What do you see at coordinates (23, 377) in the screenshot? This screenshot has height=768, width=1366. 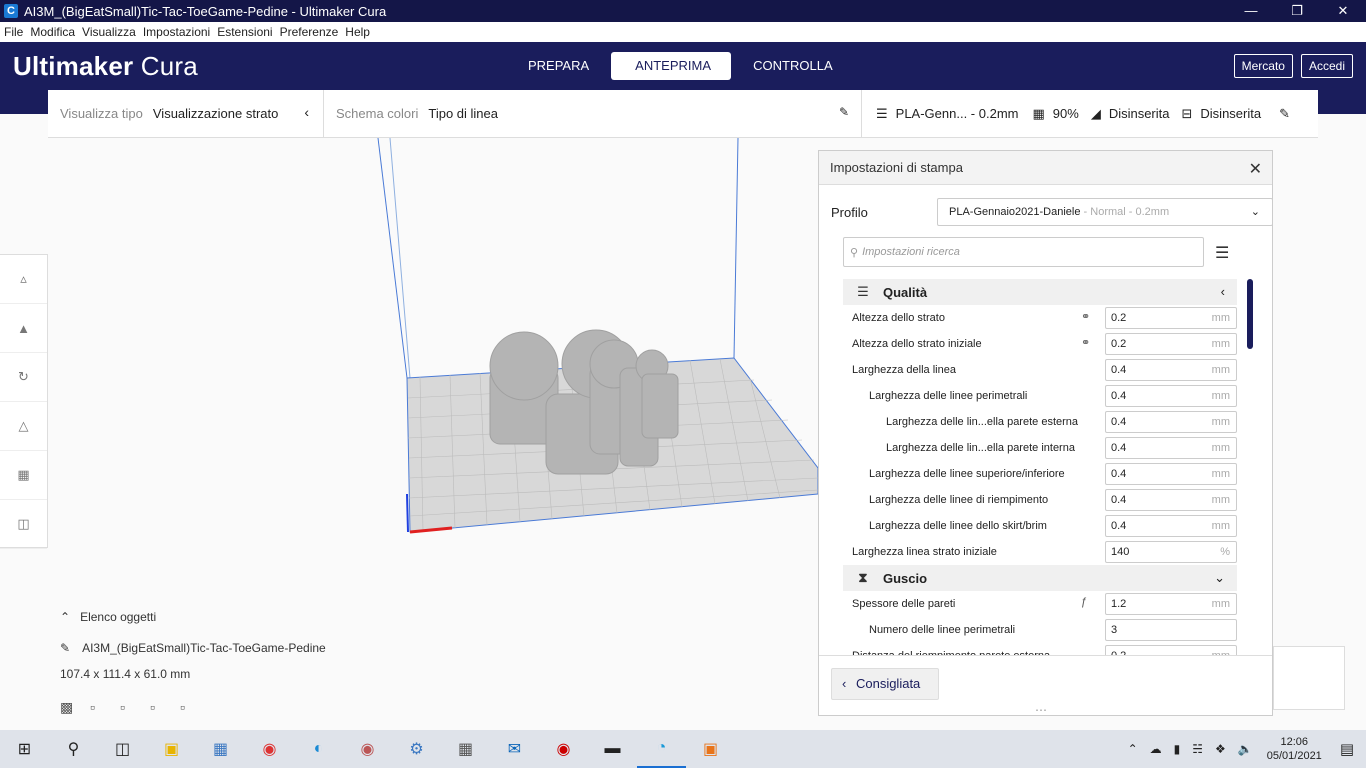 I see `rotate-tool-icon: ↻` at bounding box center [23, 377].